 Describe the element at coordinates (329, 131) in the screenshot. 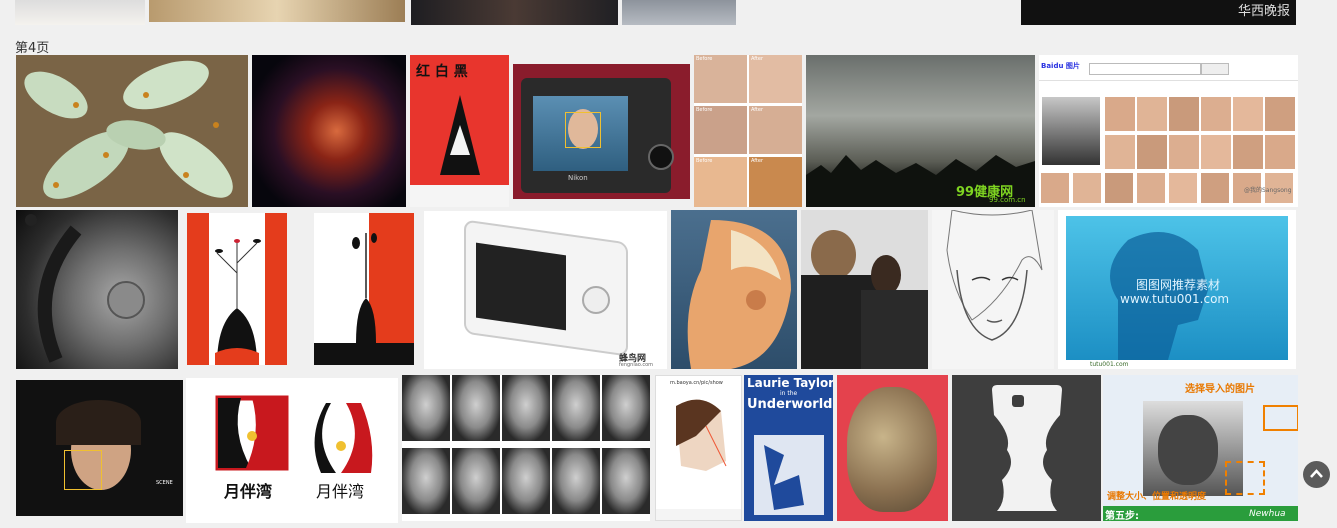

I see `image-nebula` at that location.